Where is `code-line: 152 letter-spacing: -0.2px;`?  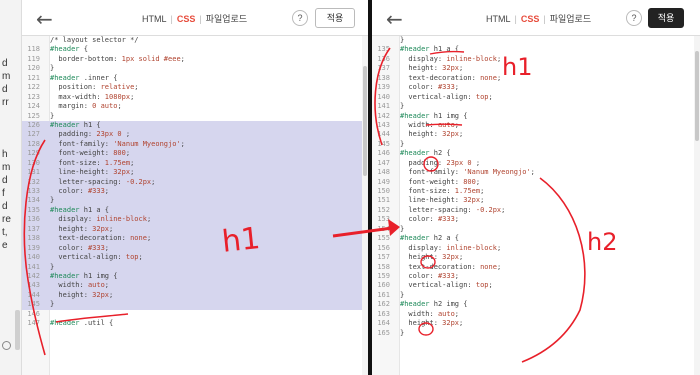 code-line: 152 letter-spacing: -0.2px; is located at coordinates (533, 210).